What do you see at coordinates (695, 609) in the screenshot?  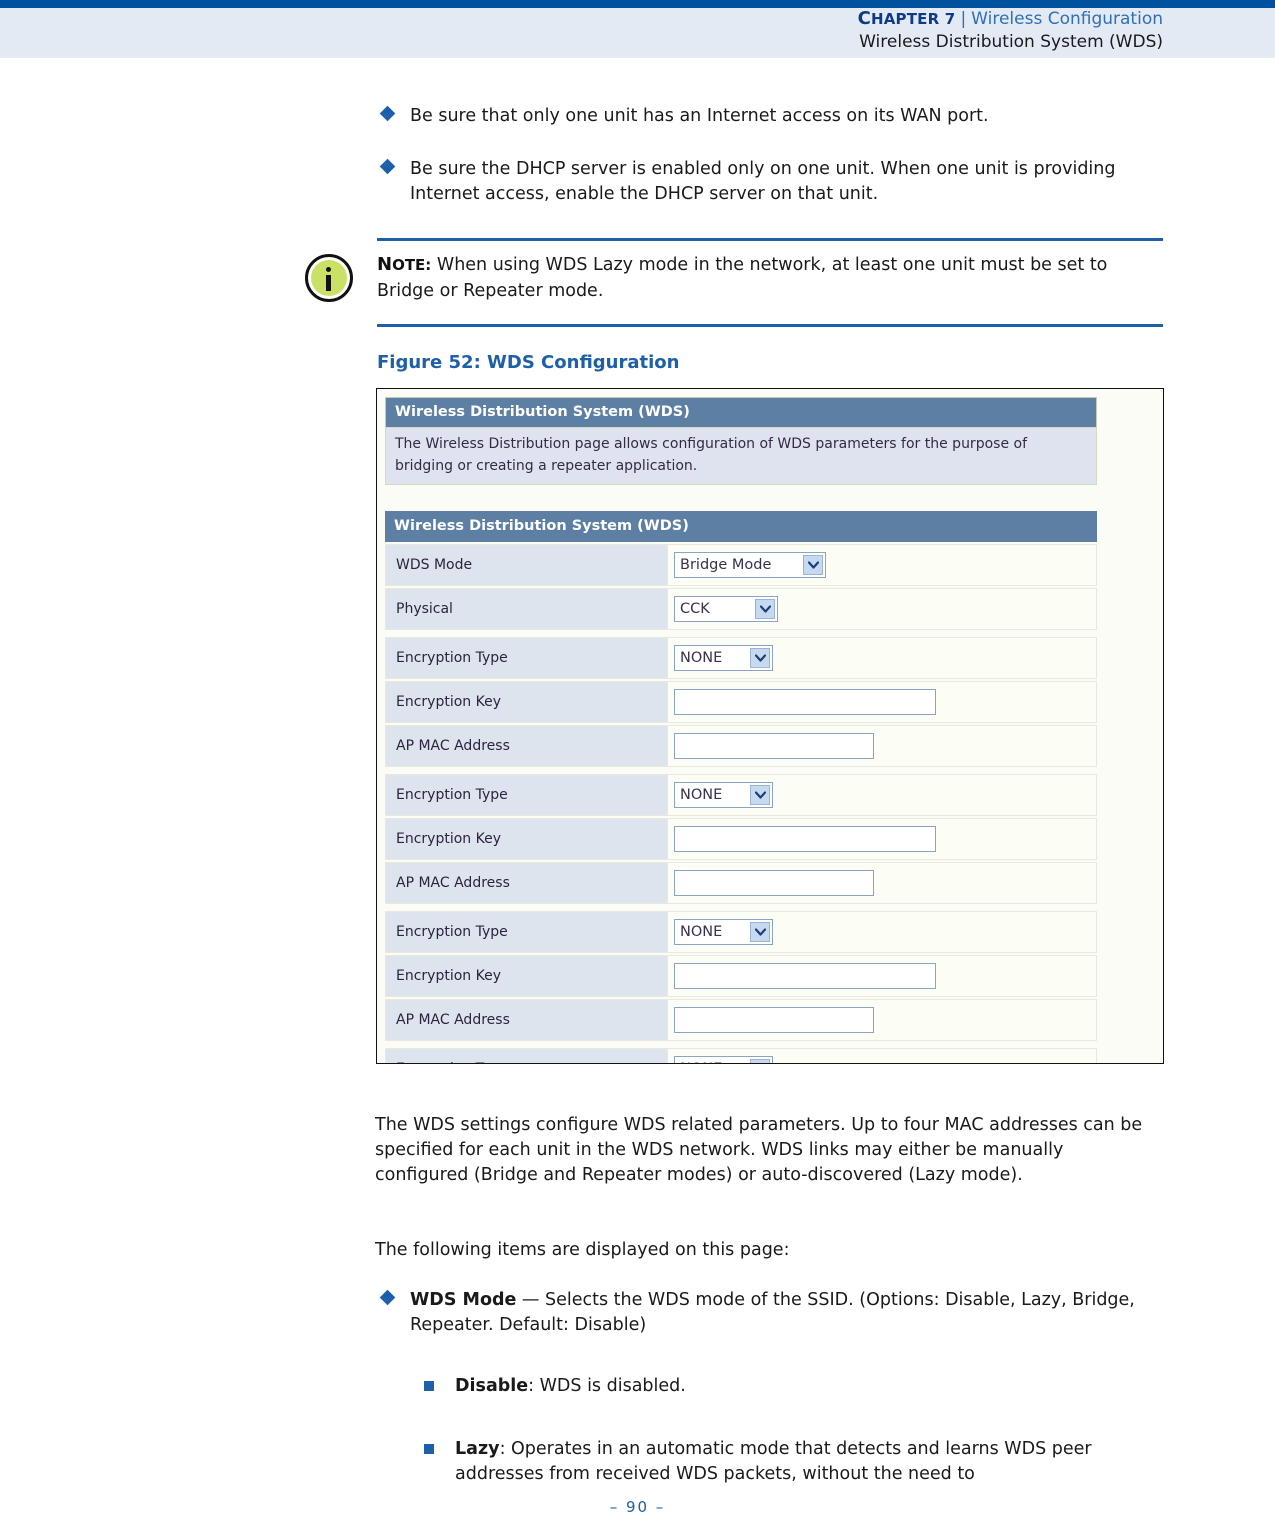 I see `select-value: CCK` at bounding box center [695, 609].